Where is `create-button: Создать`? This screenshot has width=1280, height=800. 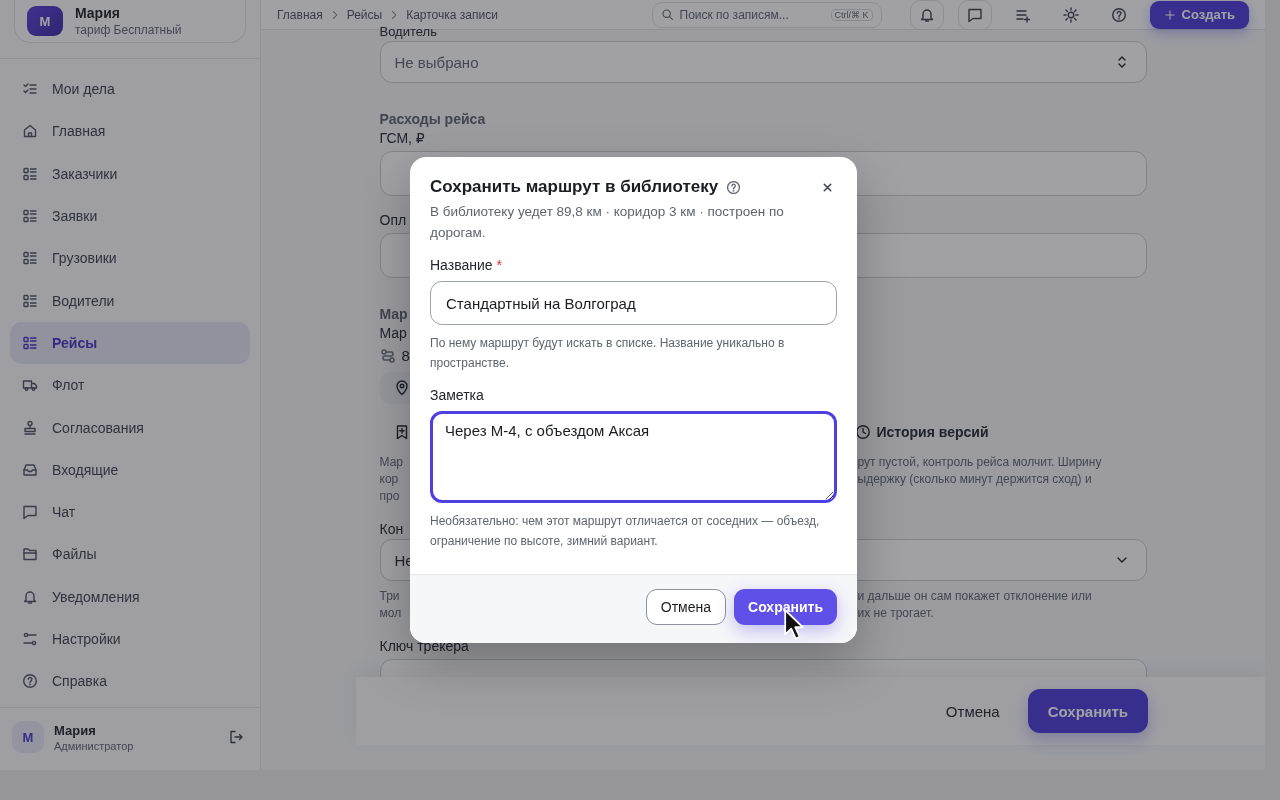 create-button: Создать is located at coordinates (1199, 14).